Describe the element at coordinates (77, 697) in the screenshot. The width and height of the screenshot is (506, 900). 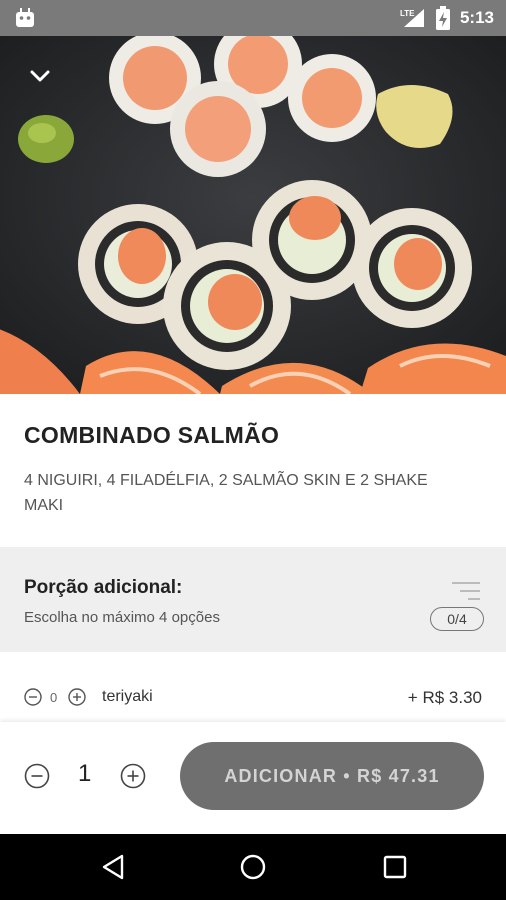
I see `plus-circle-icon` at that location.